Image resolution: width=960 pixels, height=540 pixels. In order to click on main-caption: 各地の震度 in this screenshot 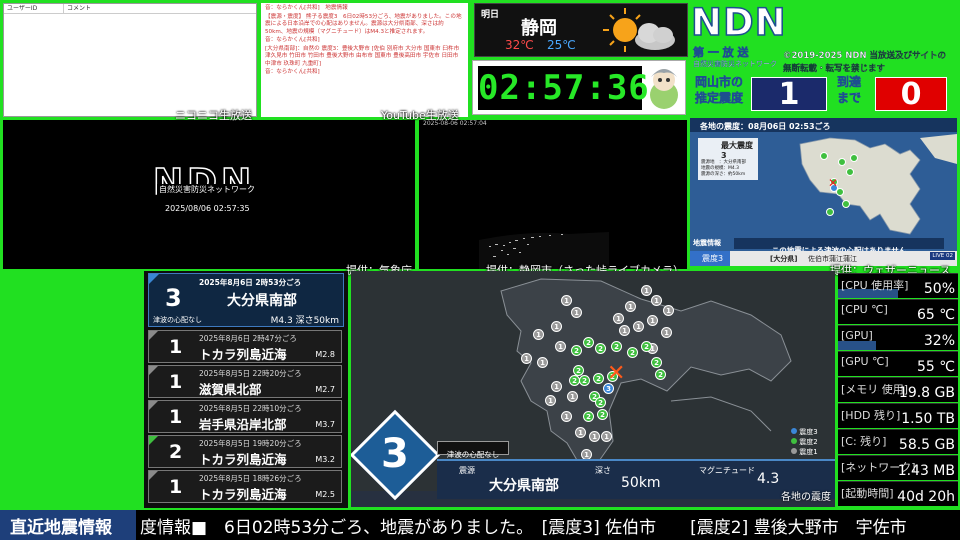, I will do `click(806, 497)`.